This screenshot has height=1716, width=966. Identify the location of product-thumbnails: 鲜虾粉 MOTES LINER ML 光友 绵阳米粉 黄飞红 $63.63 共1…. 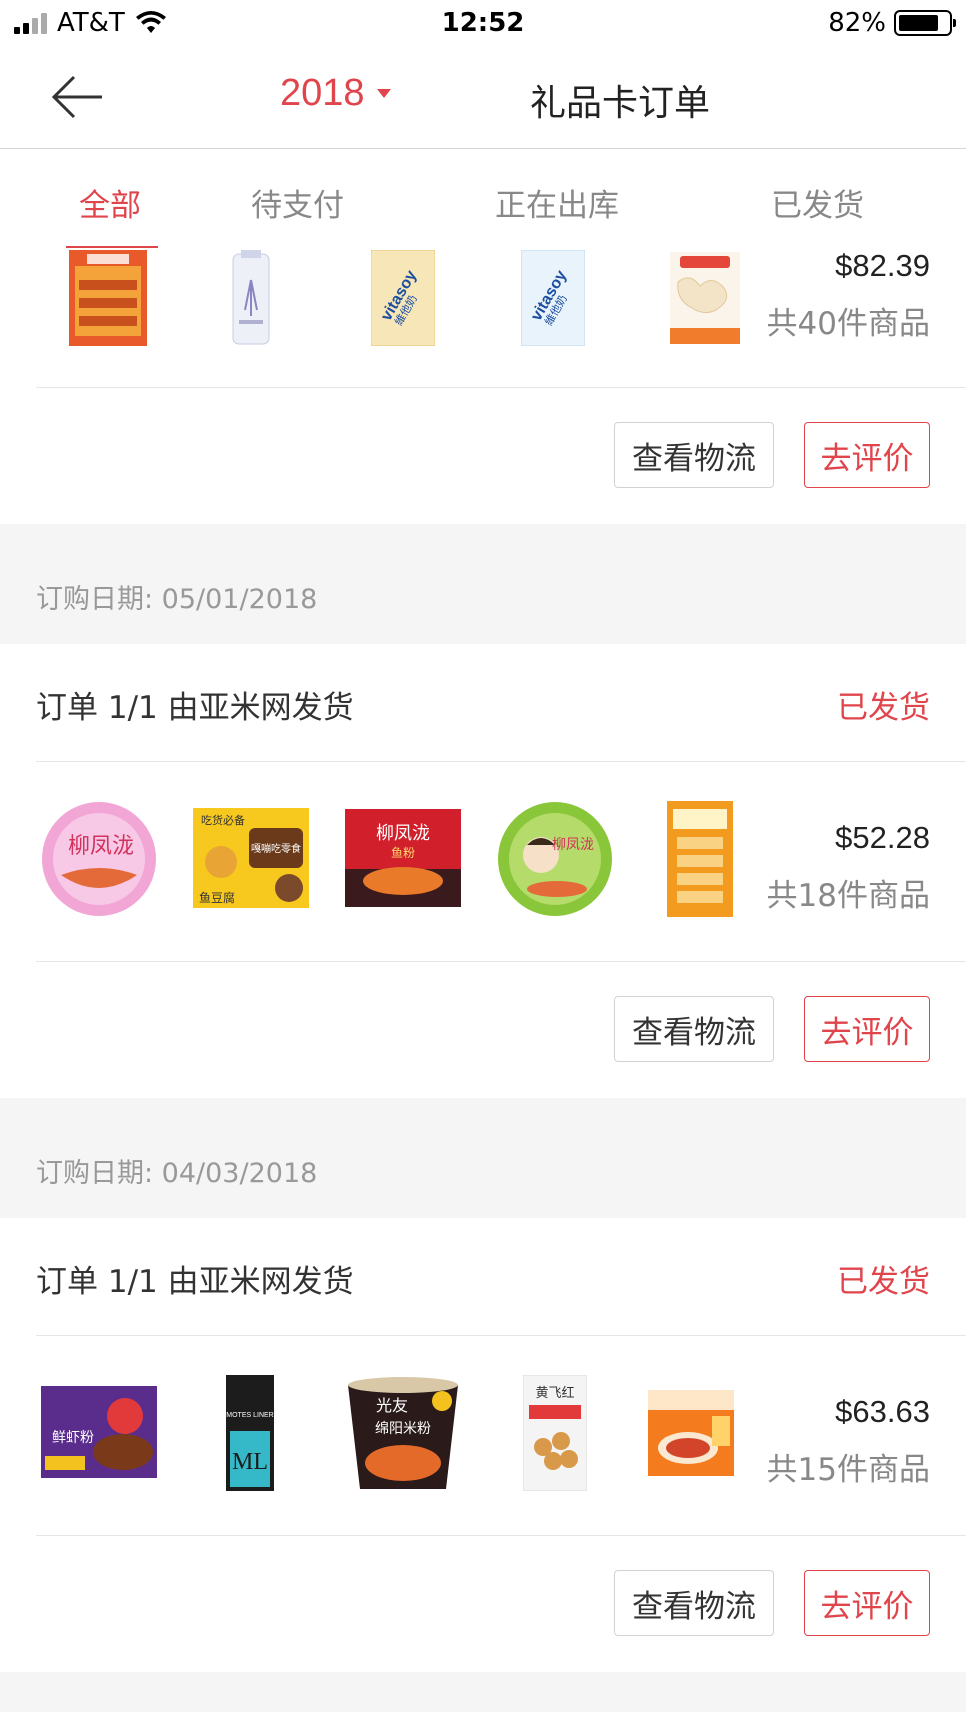
(483, 1435).